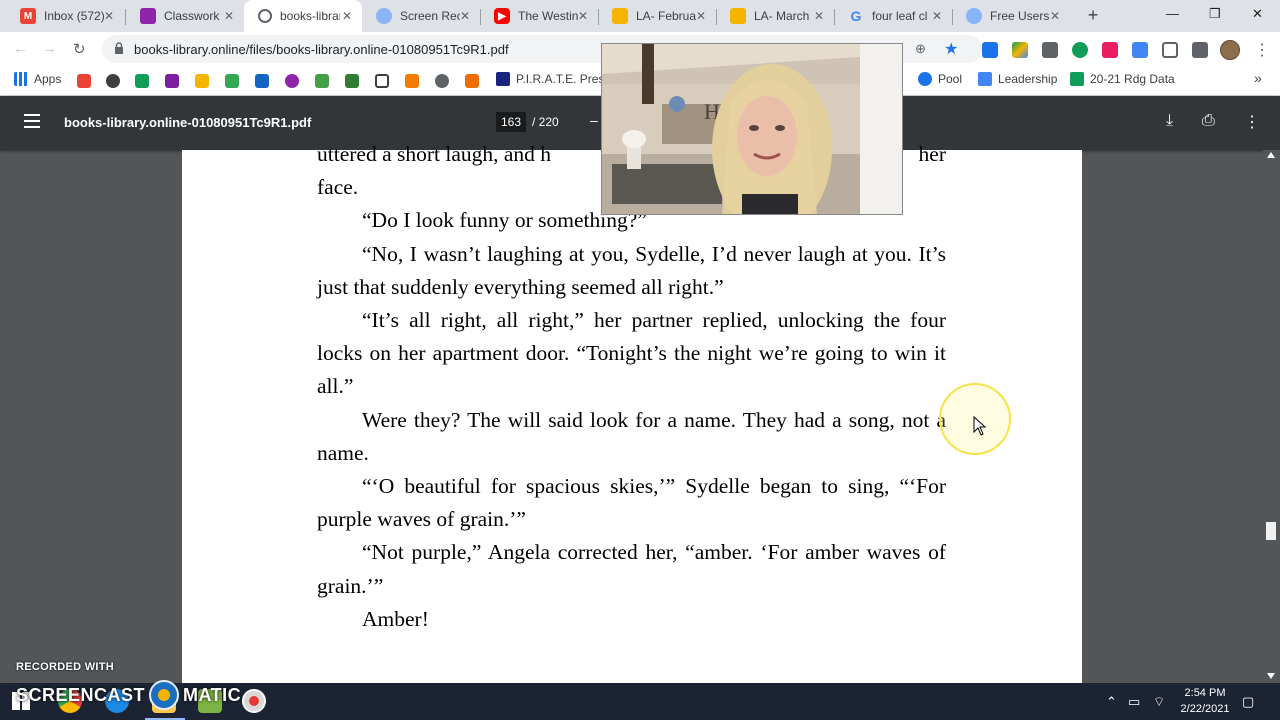 The width and height of the screenshot is (1280, 720). Describe the element at coordinates (1205, 701) in the screenshot. I see `system-clock: 2:54 PM 2/22/2021` at that location.